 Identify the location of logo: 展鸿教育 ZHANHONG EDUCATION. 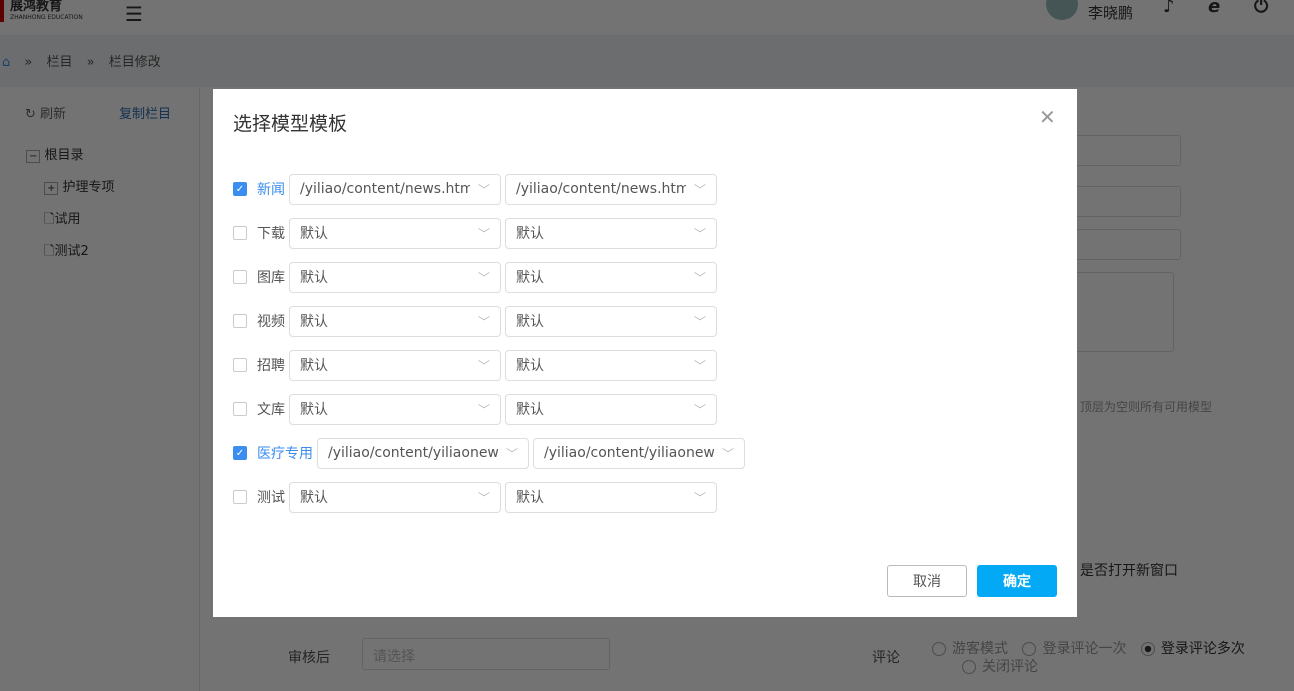
(41, 11).